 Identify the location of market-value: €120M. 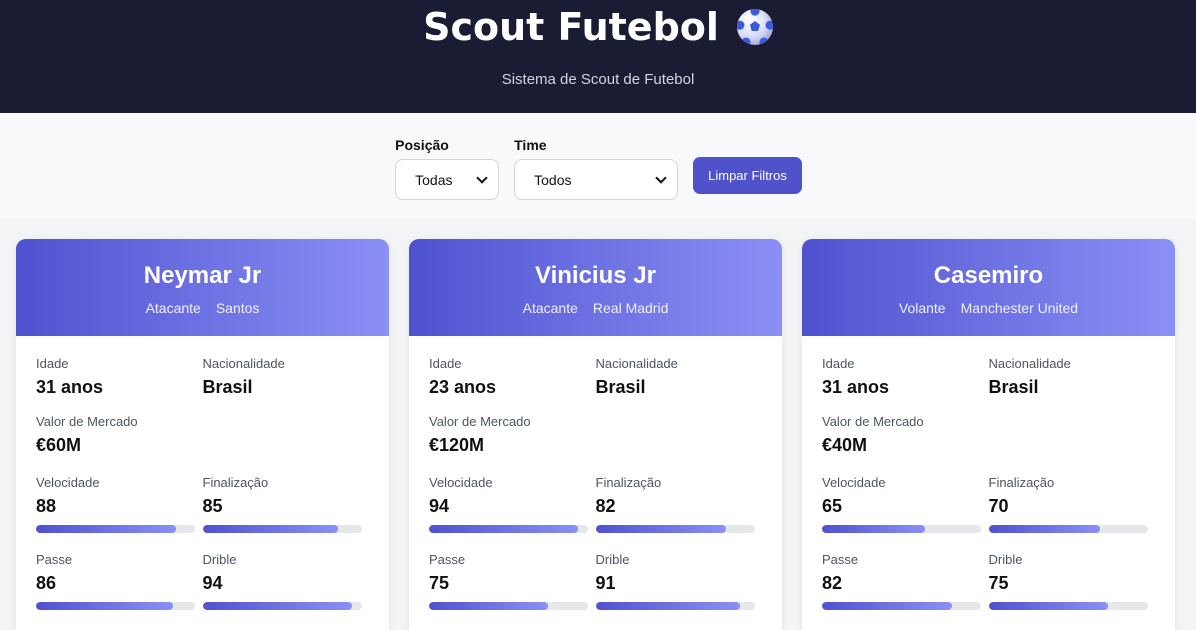
(457, 445).